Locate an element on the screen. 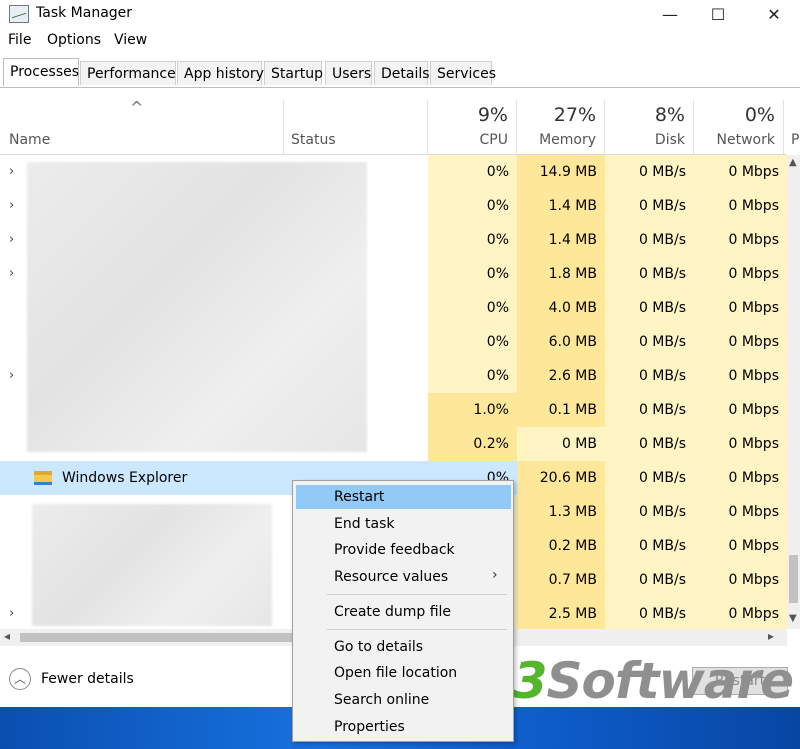  memory-percent: 27% is located at coordinates (574, 115).